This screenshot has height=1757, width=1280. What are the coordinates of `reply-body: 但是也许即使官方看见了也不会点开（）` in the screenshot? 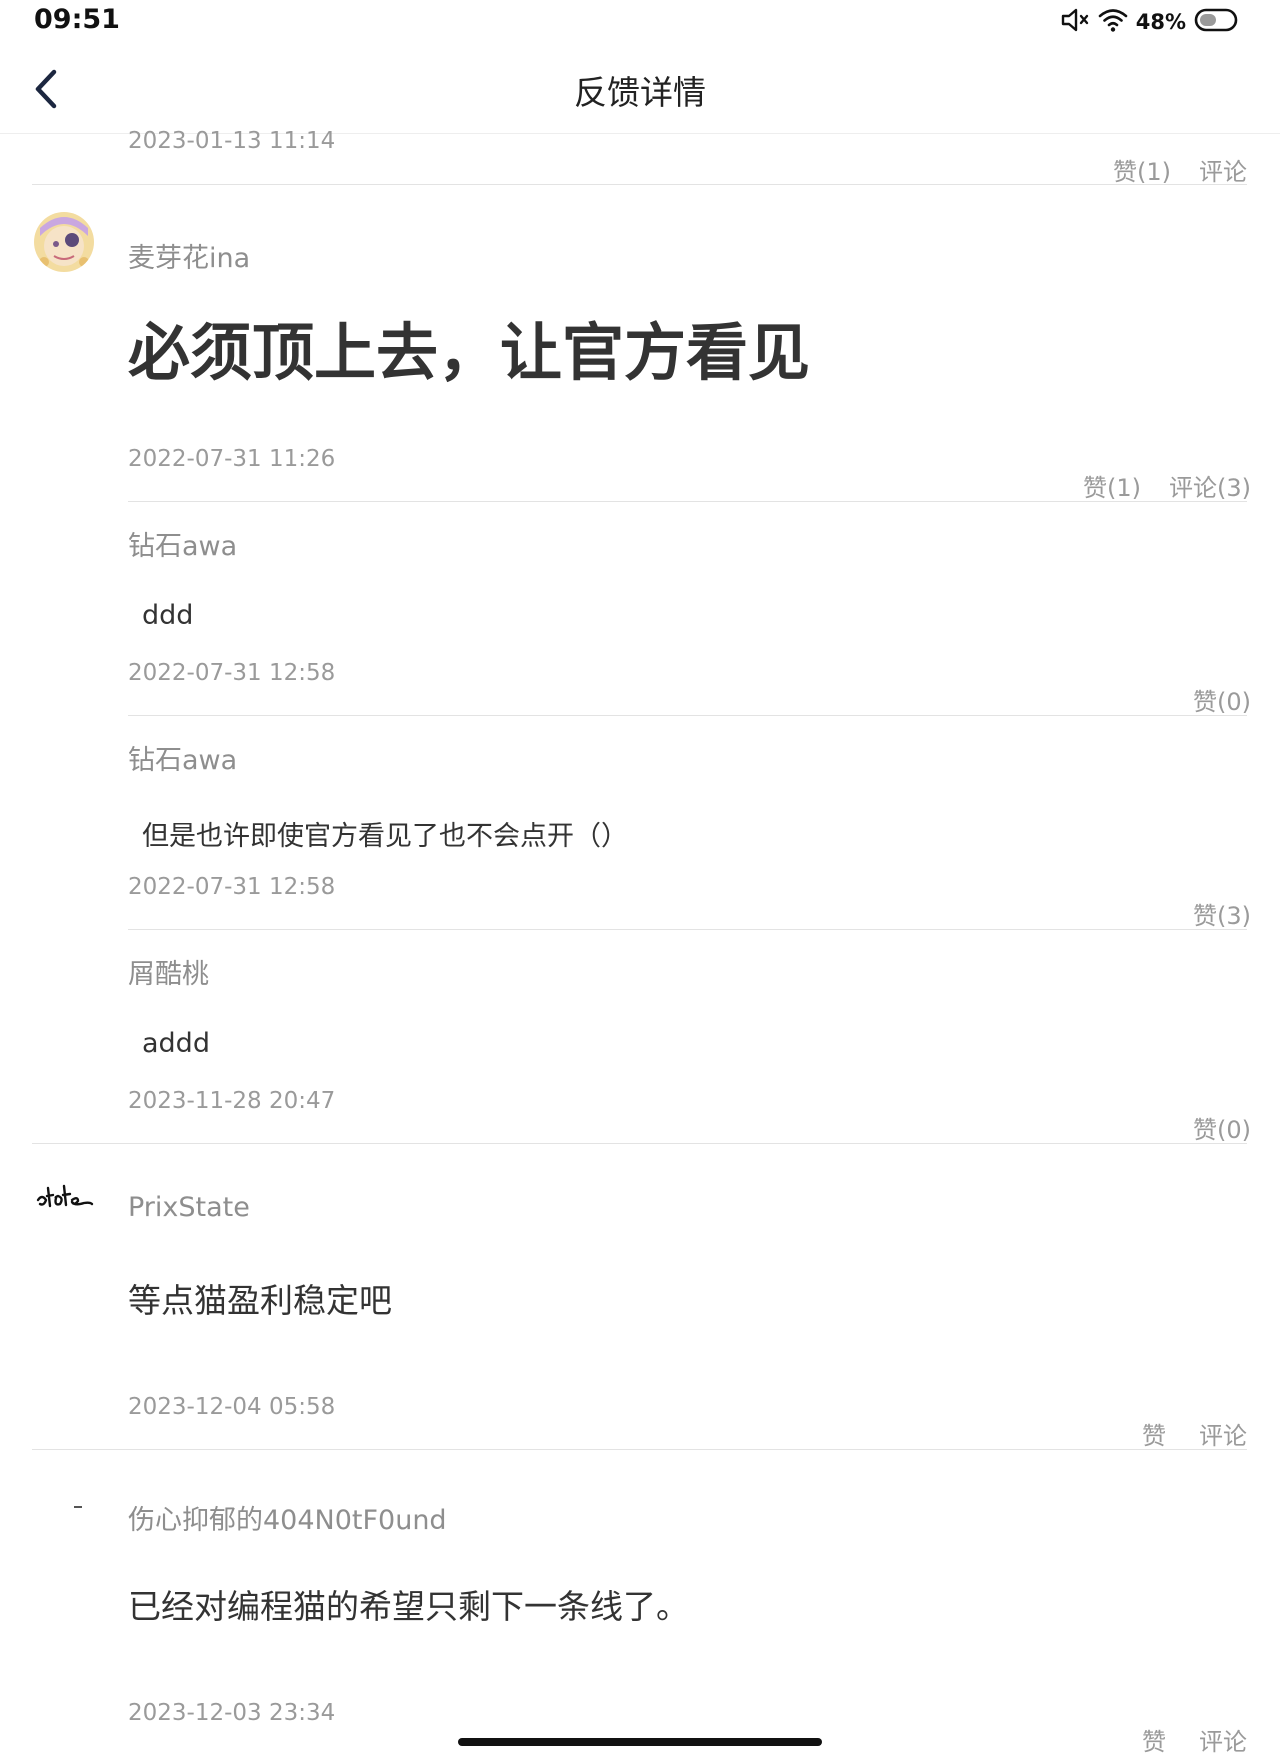 It's located at (385, 836).